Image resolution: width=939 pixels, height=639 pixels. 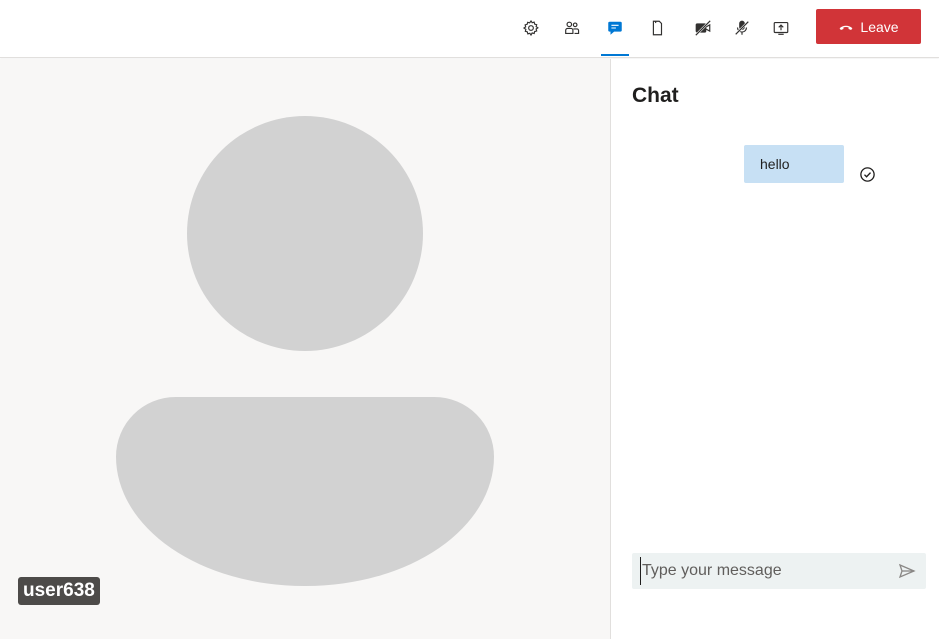 I want to click on read-receipt-icon, so click(x=867, y=174).